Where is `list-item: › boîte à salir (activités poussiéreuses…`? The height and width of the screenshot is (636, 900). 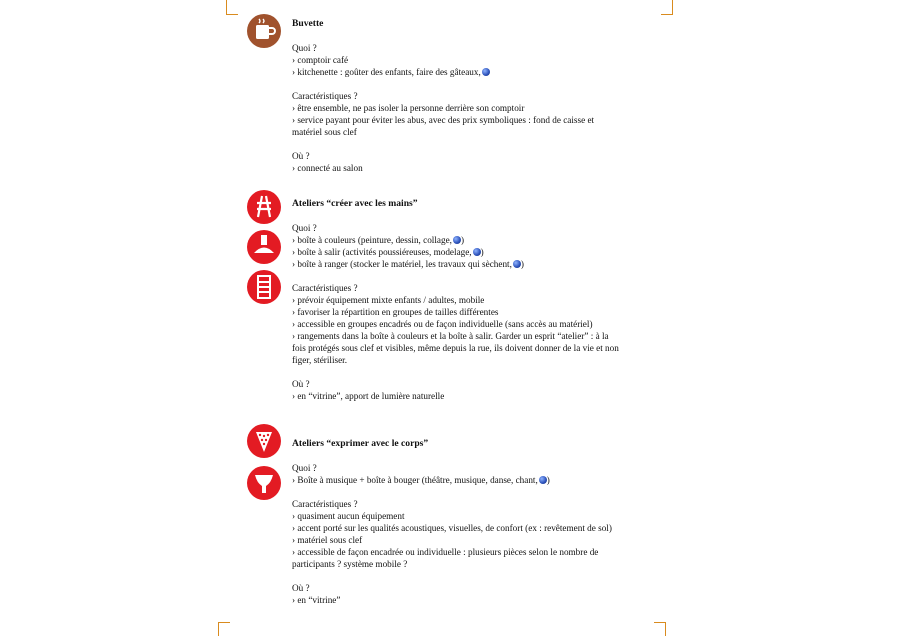
list-item: › boîte à salir (activités poussiéreuses… is located at coordinates (388, 252).